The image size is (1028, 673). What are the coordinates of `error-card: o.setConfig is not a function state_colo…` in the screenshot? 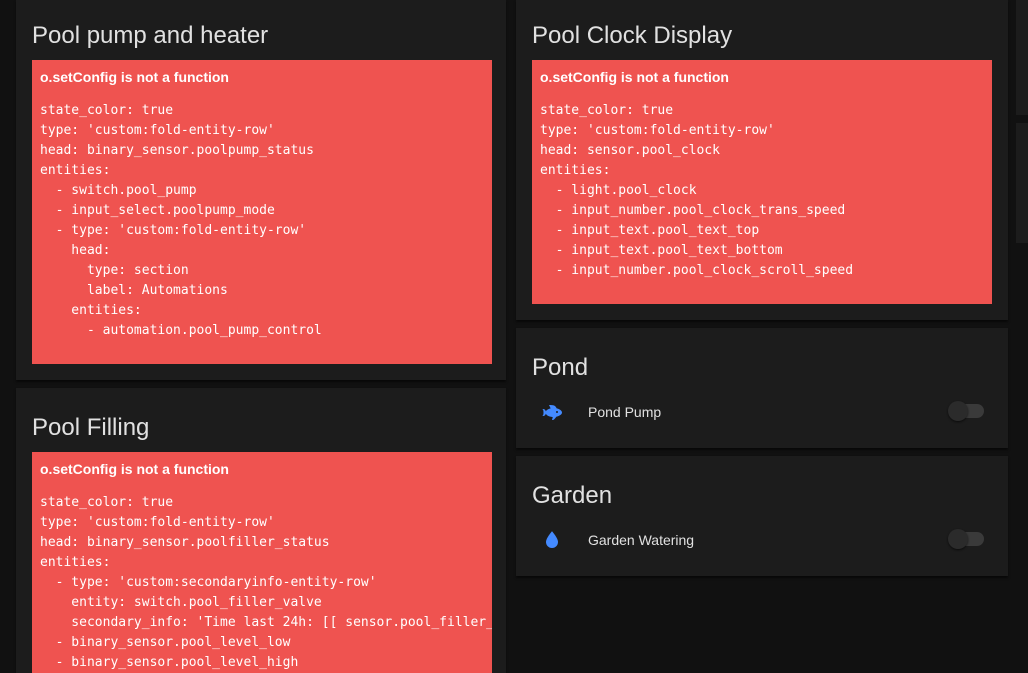 It's located at (262, 562).